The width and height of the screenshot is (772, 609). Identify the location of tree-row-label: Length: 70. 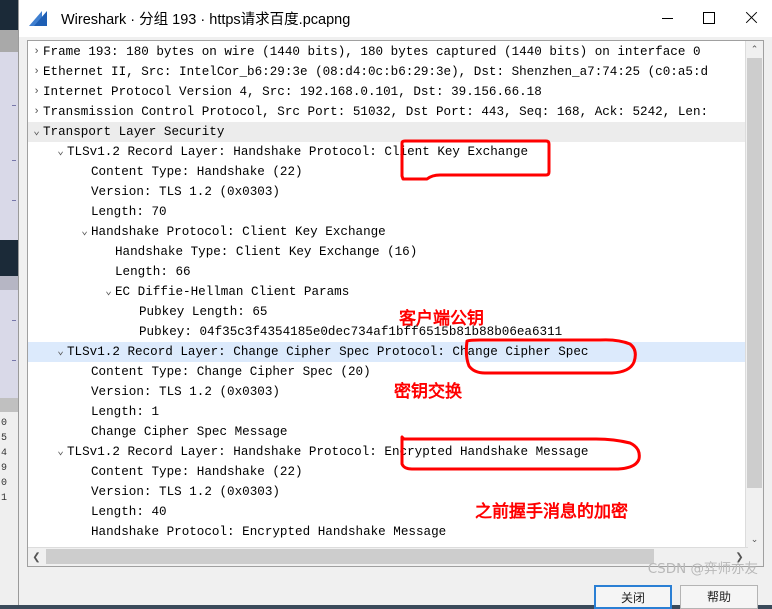
(129, 212).